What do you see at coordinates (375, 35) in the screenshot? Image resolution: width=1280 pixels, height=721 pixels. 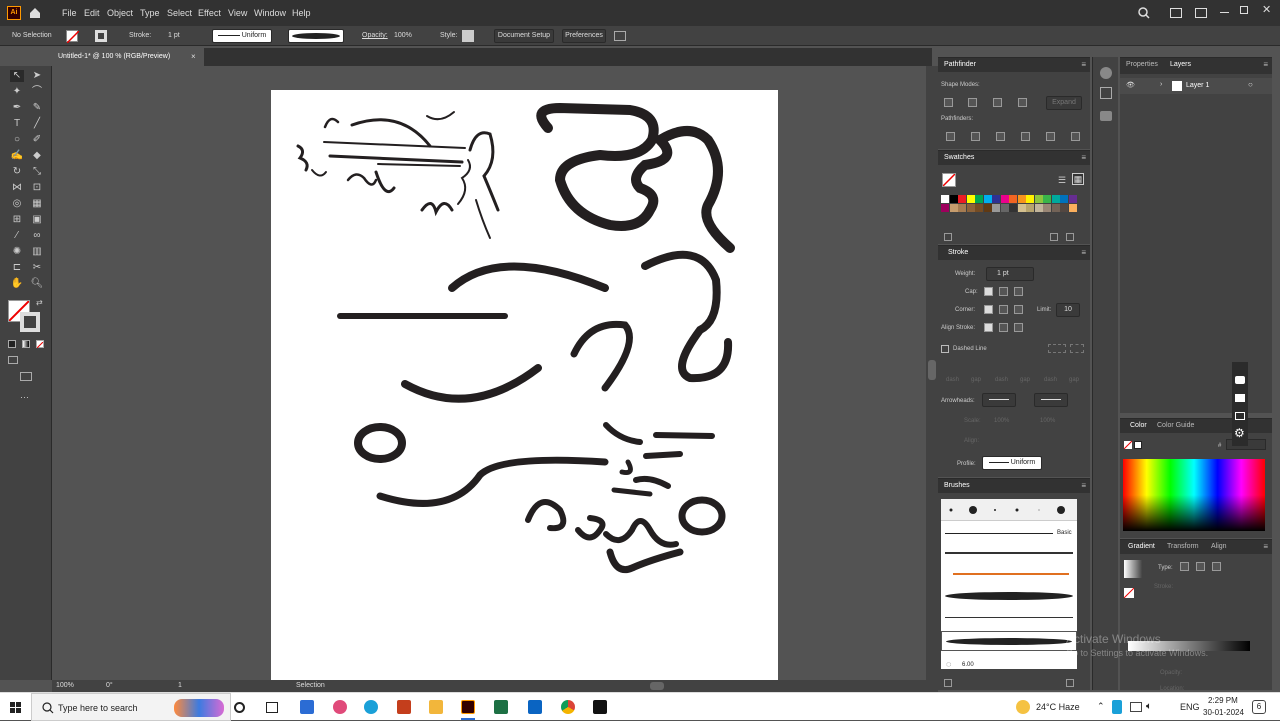 I see `opacity-label: Opacity:` at bounding box center [375, 35].